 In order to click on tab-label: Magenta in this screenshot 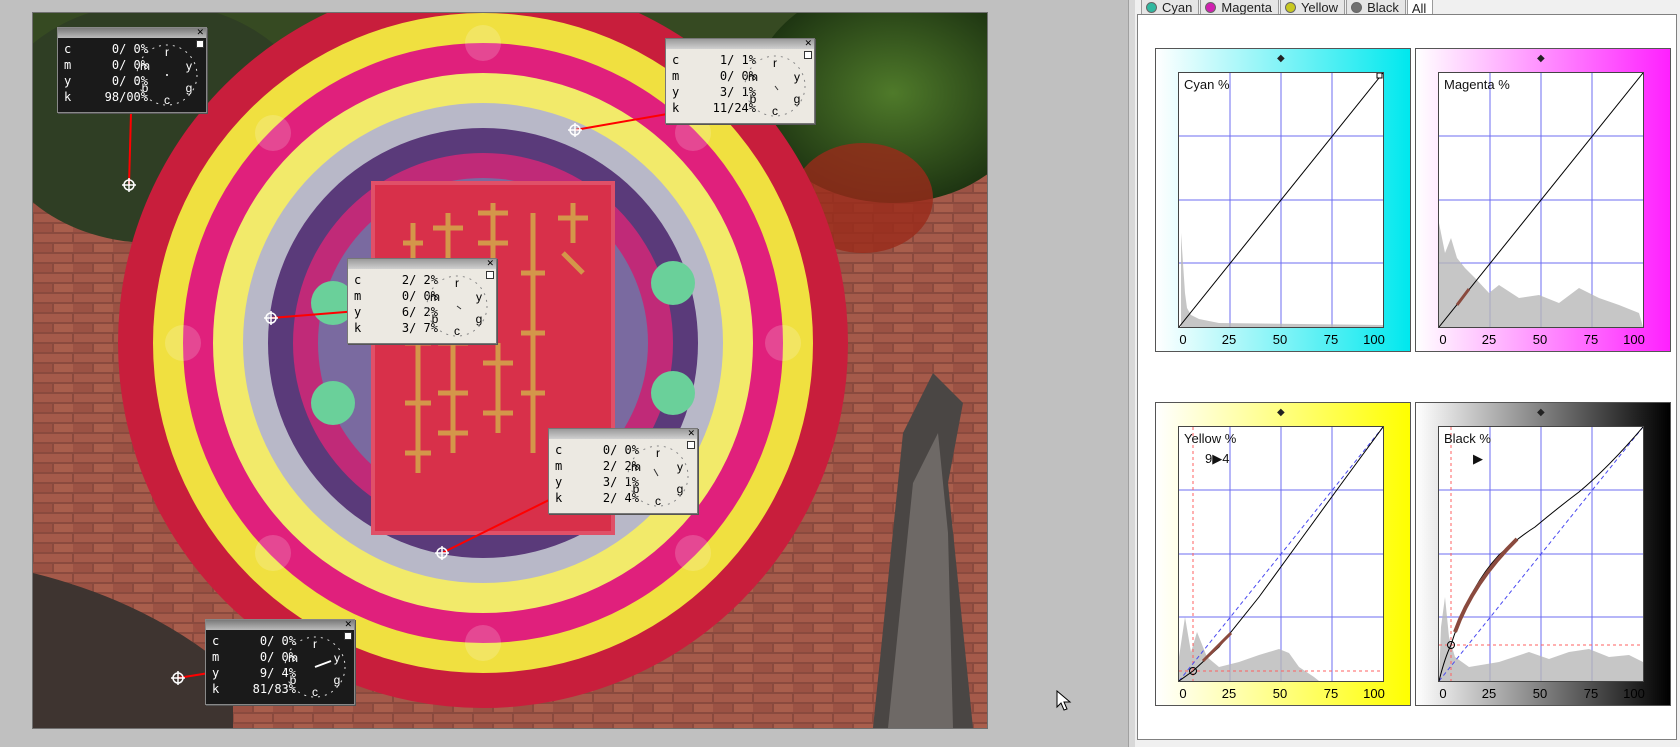, I will do `click(1246, 7)`.